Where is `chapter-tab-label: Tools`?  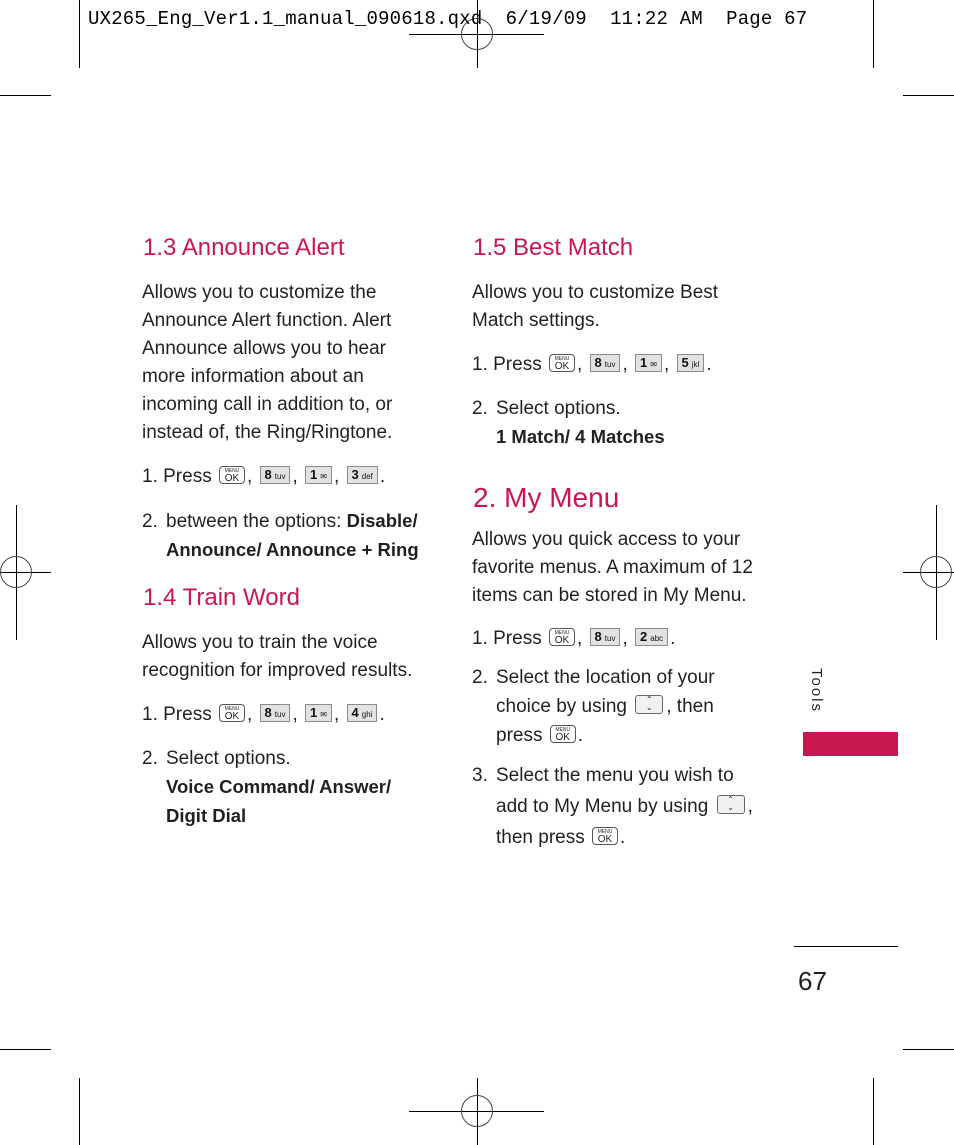 chapter-tab-label: Tools is located at coordinates (816, 691).